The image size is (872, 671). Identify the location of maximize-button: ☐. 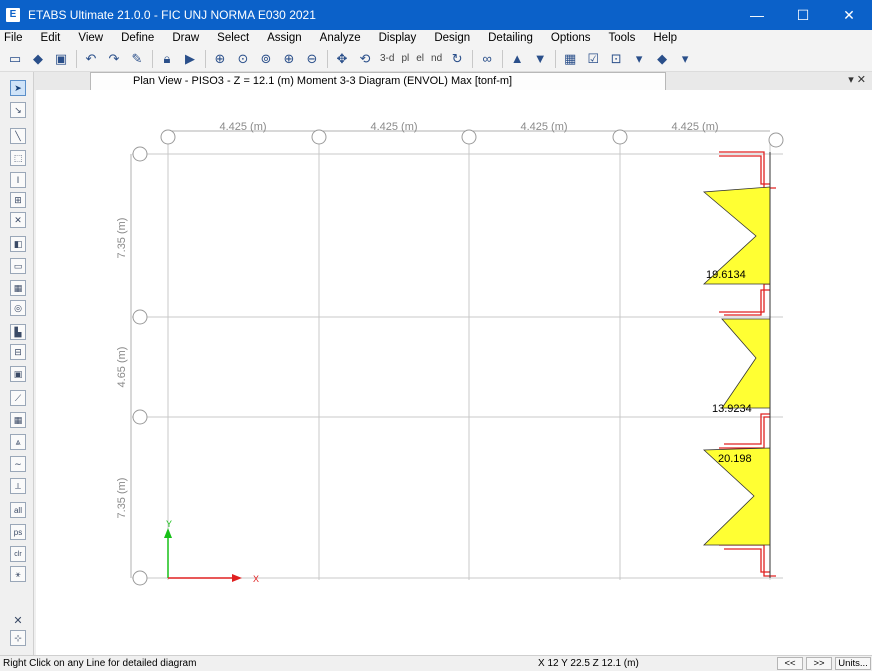
(803, 15).